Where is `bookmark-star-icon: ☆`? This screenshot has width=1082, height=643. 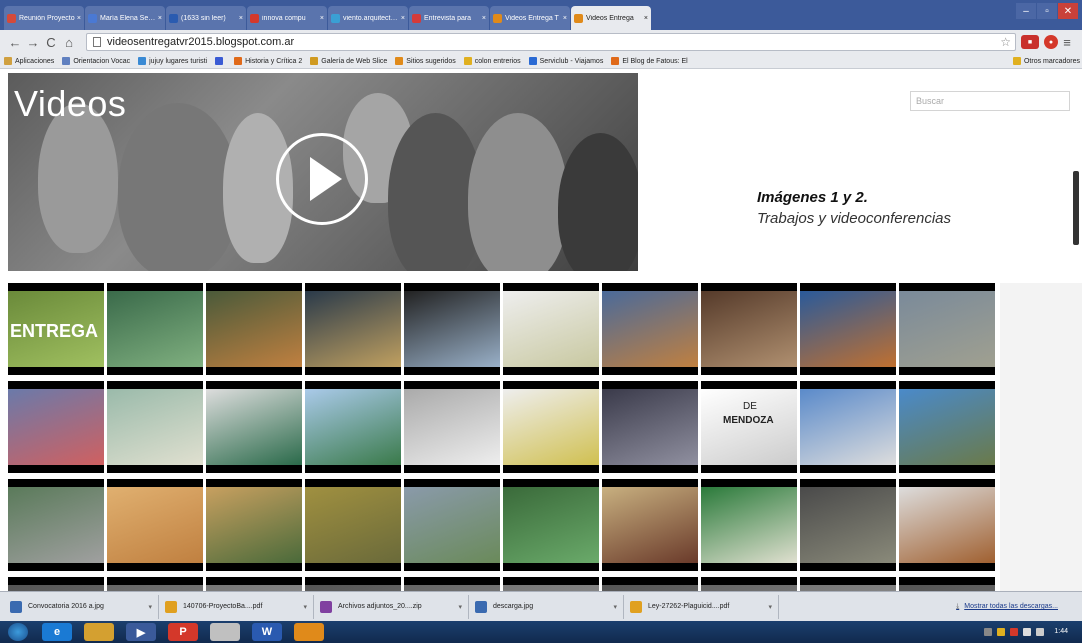 bookmark-star-icon: ☆ is located at coordinates (1005, 42).